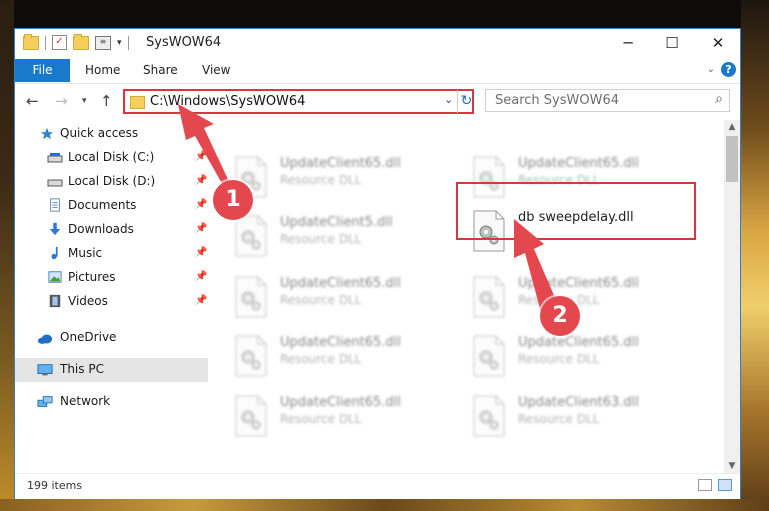  Describe the element at coordinates (216, 70) in the screenshot. I see `tab-view: View` at that location.